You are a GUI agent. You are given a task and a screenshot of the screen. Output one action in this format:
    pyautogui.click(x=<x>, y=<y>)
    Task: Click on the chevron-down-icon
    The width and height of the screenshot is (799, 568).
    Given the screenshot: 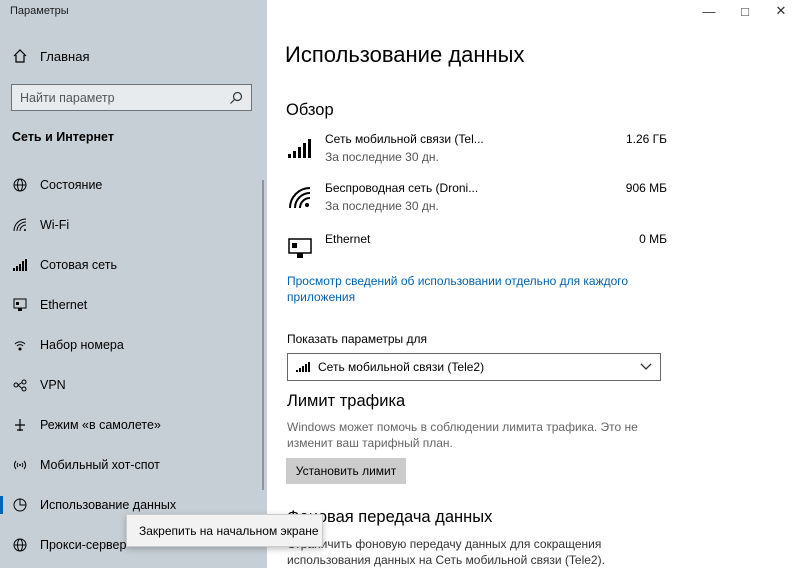 What is the action you would take?
    pyautogui.click(x=646, y=366)
    